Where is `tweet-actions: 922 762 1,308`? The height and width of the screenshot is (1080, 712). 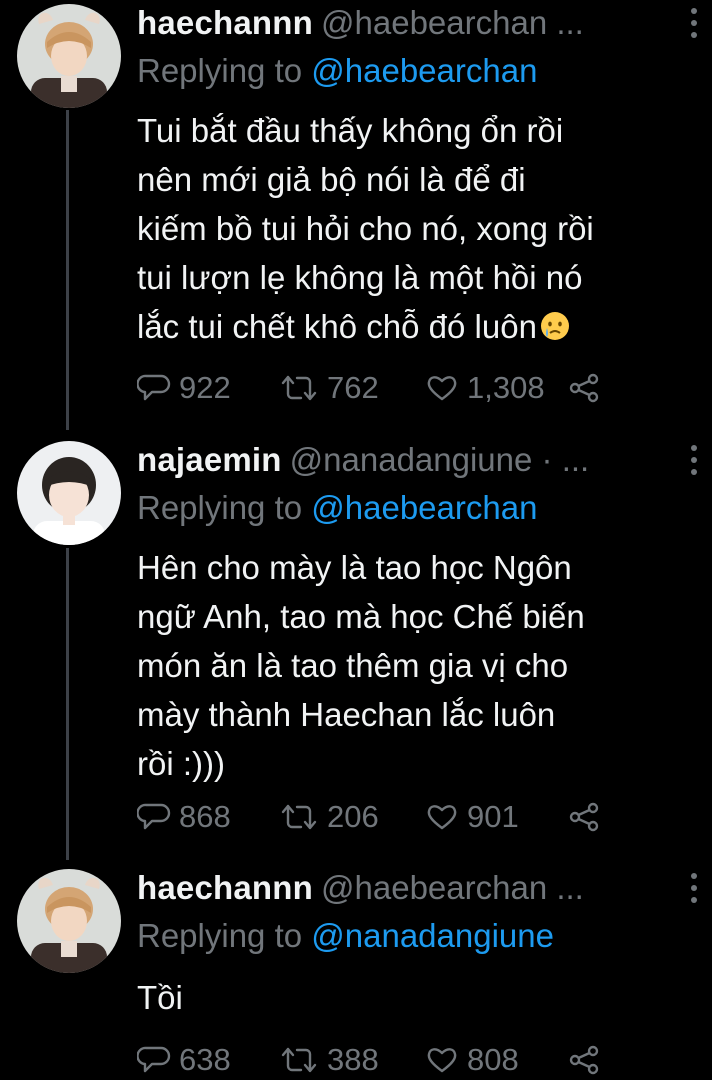 tweet-actions: 922 762 1,308 is located at coordinates (377, 388).